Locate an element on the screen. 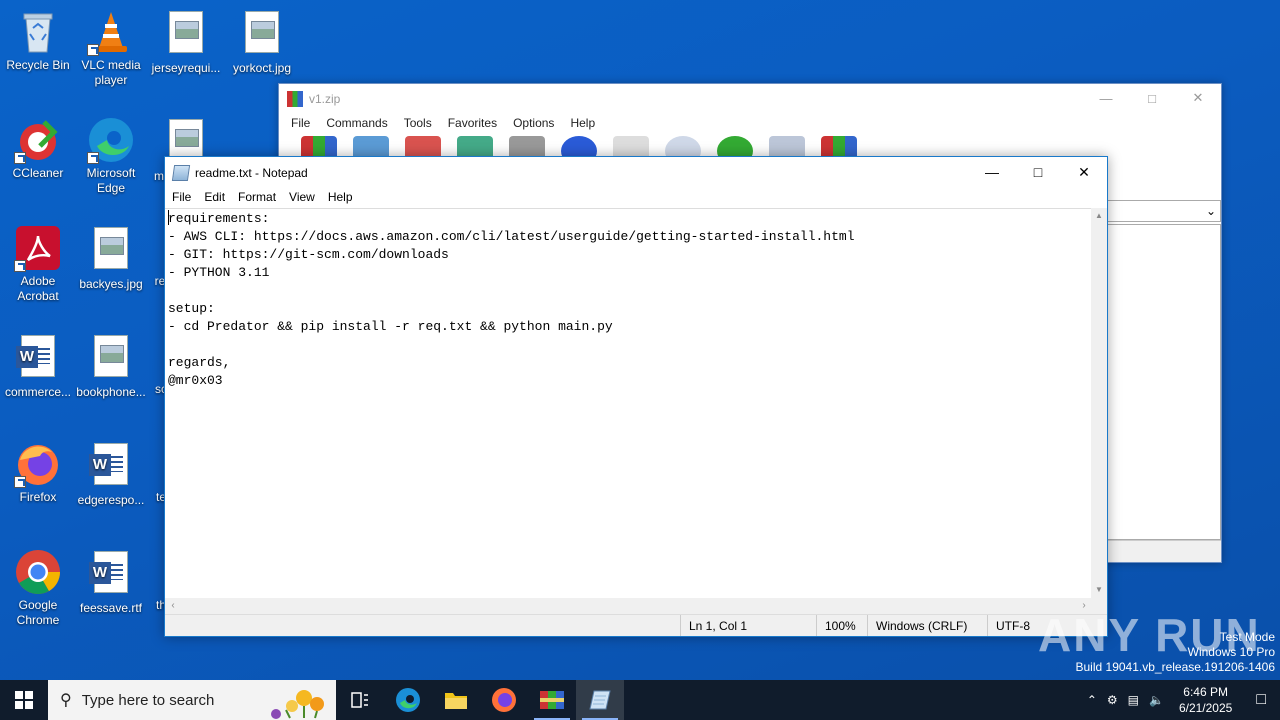 The width and height of the screenshot is (1280, 720). test-mode-label: Test Mode is located at coordinates (1247, 637).